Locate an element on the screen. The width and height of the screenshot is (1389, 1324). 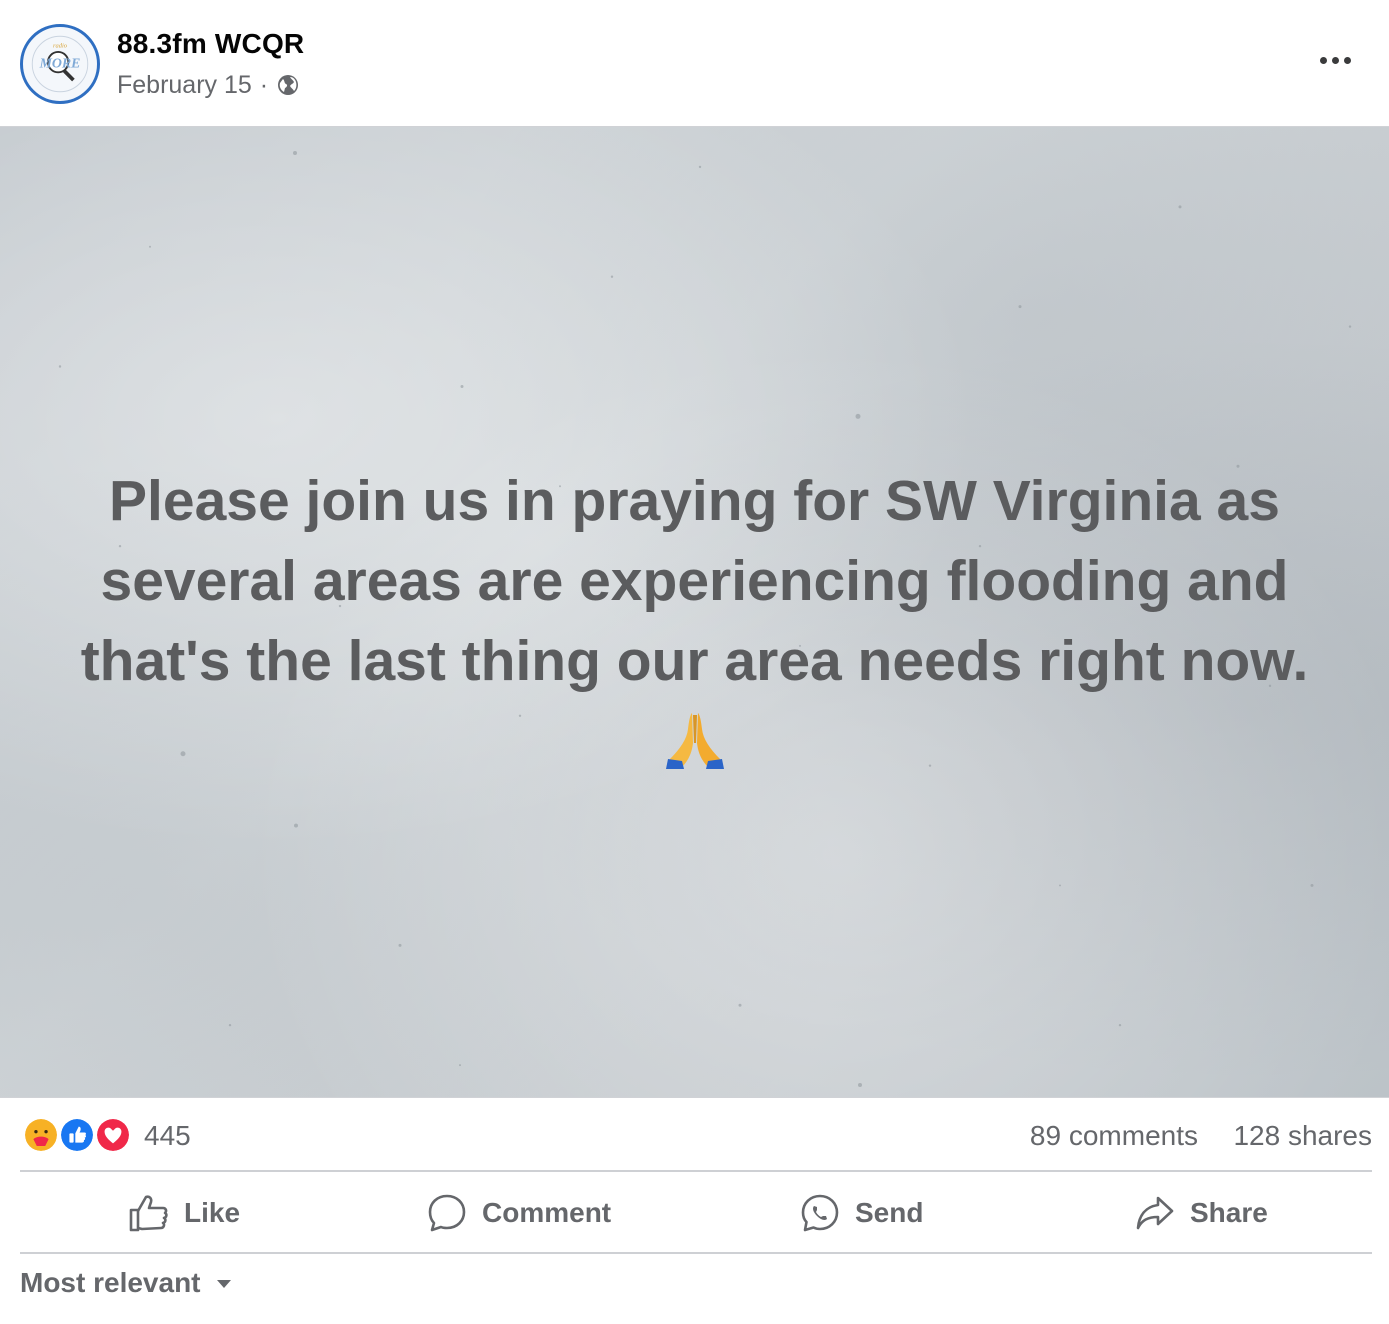
love-icon is located at coordinates (113, 1135).